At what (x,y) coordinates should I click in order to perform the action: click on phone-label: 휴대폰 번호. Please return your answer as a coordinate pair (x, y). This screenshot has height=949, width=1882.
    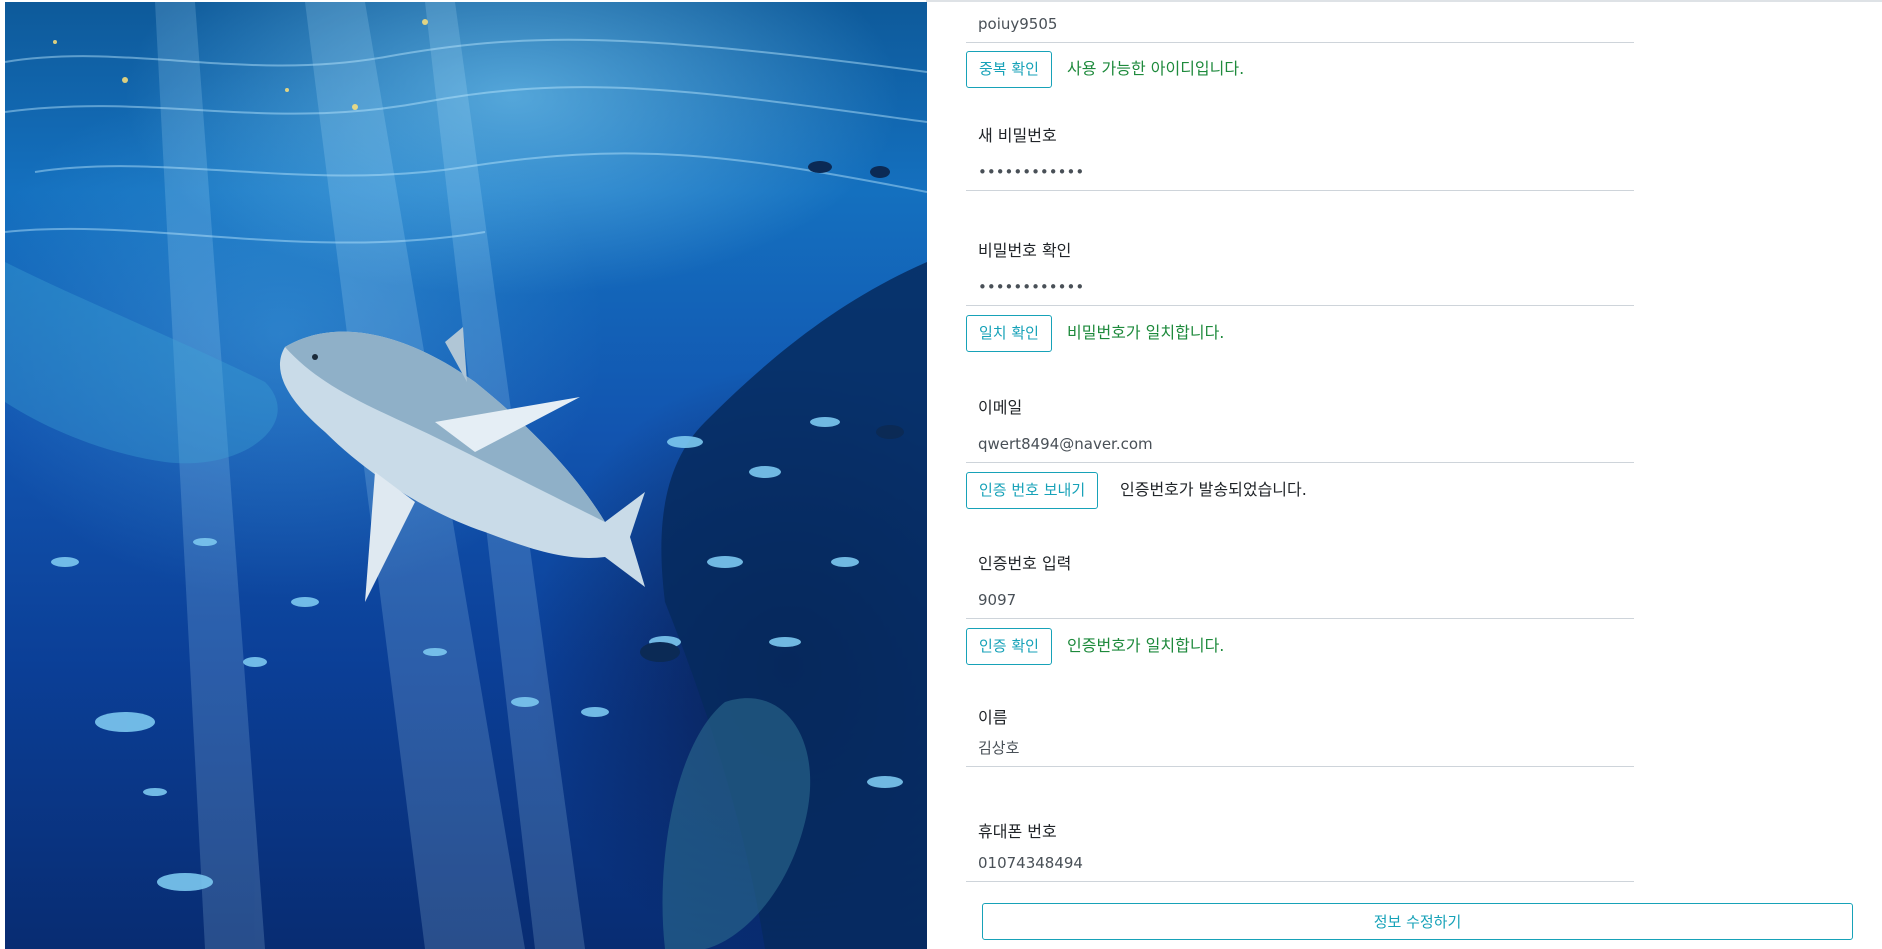
    Looking at the image, I should click on (1017, 831).